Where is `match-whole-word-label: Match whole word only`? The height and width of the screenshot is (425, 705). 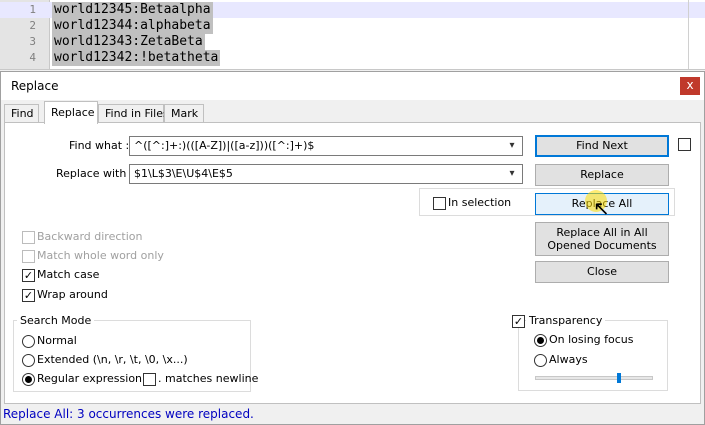 match-whole-word-label: Match whole word only is located at coordinates (100, 255).